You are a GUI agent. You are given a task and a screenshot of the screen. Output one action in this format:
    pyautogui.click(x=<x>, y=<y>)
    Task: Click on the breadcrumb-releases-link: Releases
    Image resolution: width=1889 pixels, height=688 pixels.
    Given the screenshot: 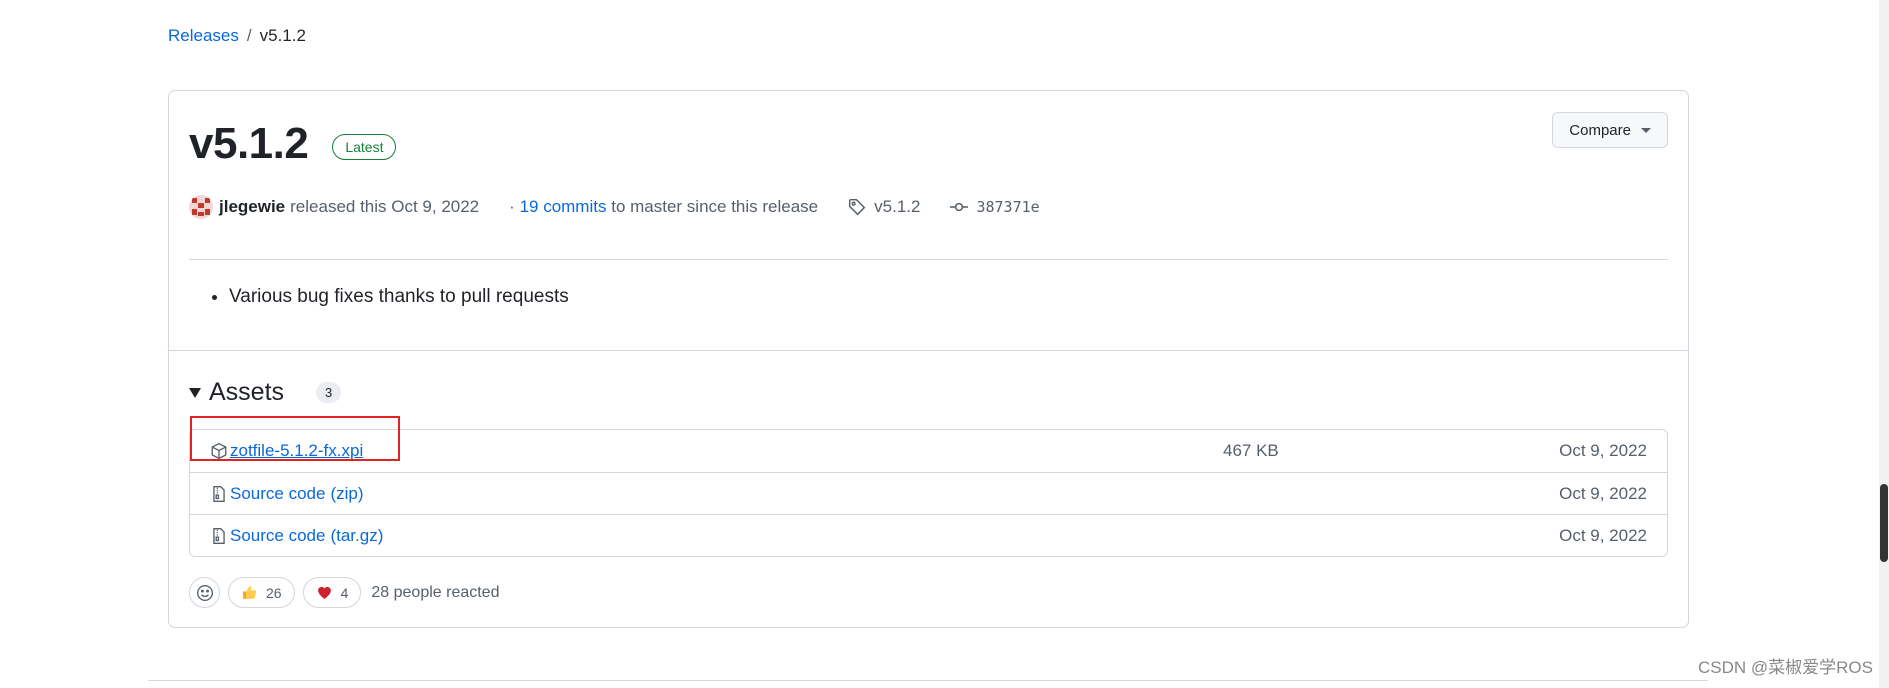 What is the action you would take?
    pyautogui.click(x=203, y=36)
    